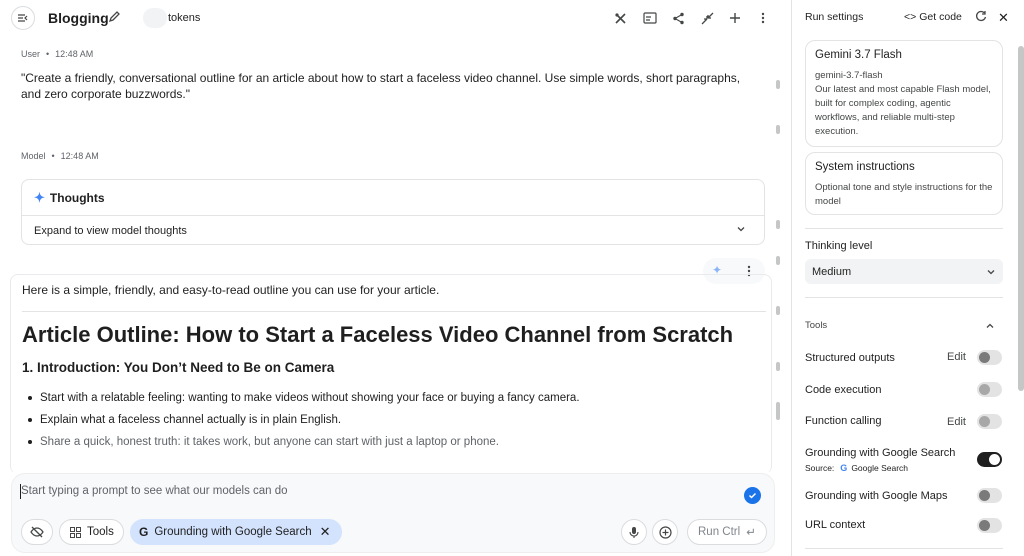 This screenshot has height=556, width=1024. I want to click on toggle-structured-outputs, so click(989, 357).